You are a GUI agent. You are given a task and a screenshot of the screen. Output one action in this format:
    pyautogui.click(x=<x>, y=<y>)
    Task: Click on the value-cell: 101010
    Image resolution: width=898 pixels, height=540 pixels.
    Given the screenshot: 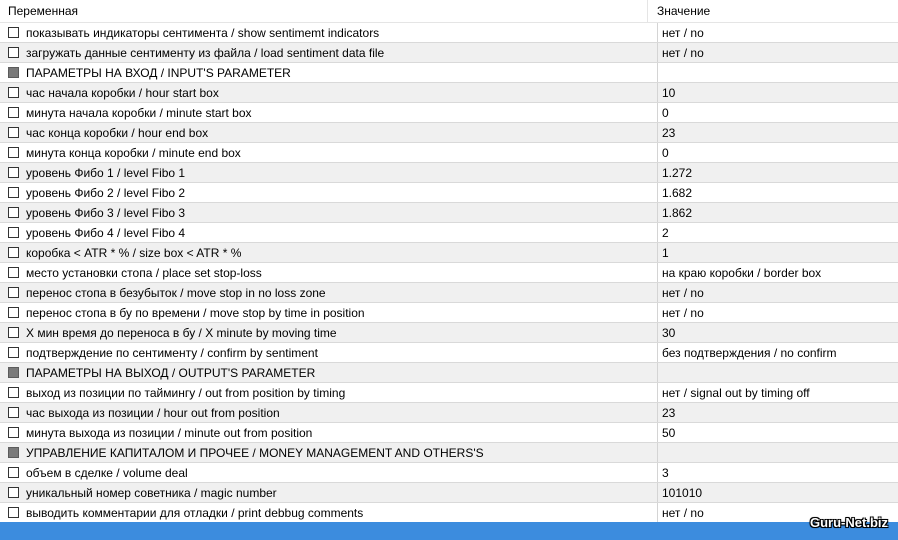 What is the action you would take?
    pyautogui.click(x=778, y=492)
    